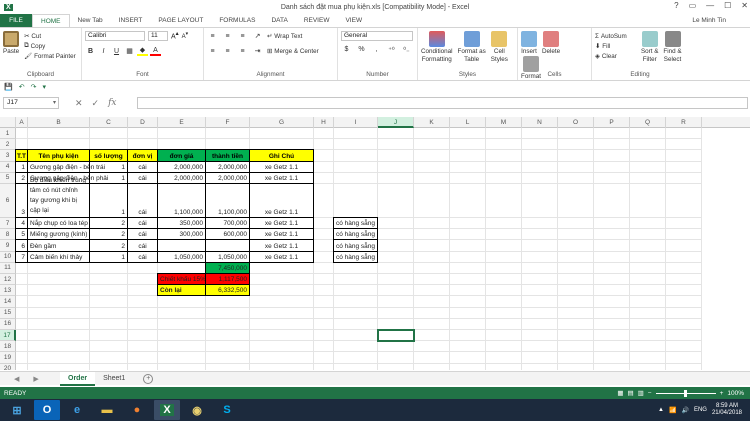 The width and height of the screenshot is (750, 421). I want to click on select-all-corner, so click(8, 122).